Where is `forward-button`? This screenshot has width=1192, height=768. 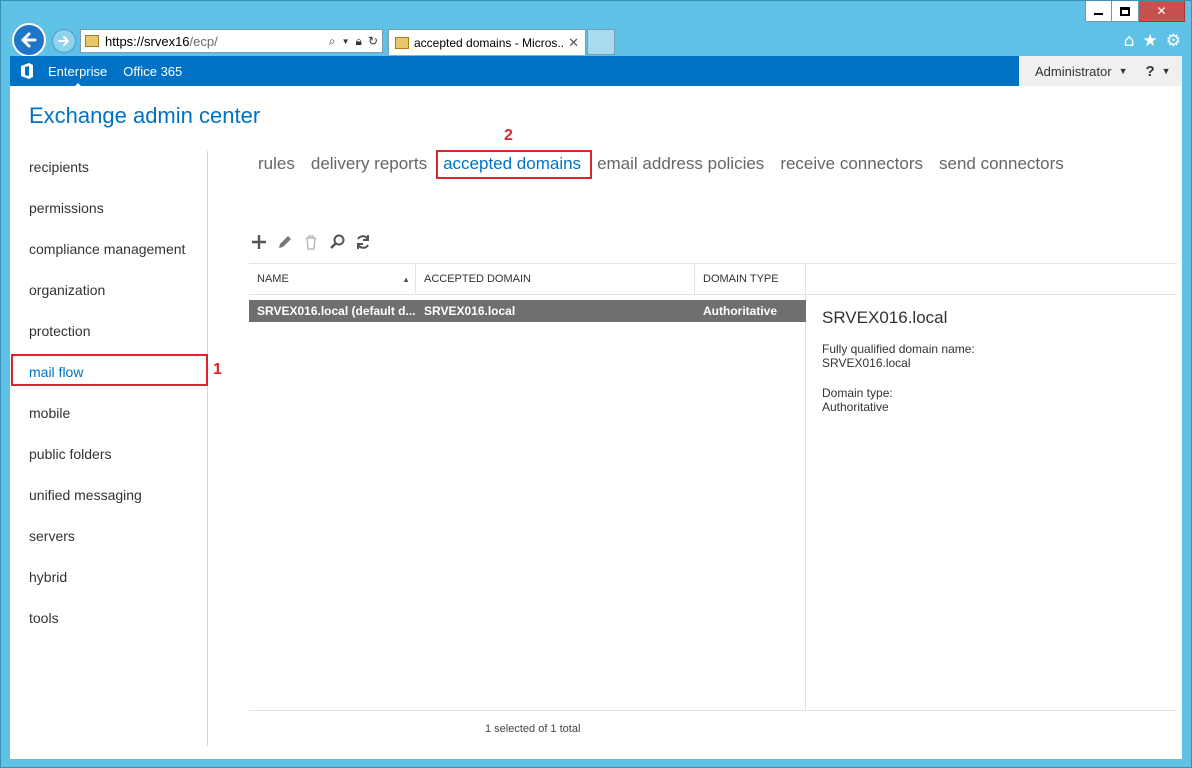 forward-button is located at coordinates (64, 41).